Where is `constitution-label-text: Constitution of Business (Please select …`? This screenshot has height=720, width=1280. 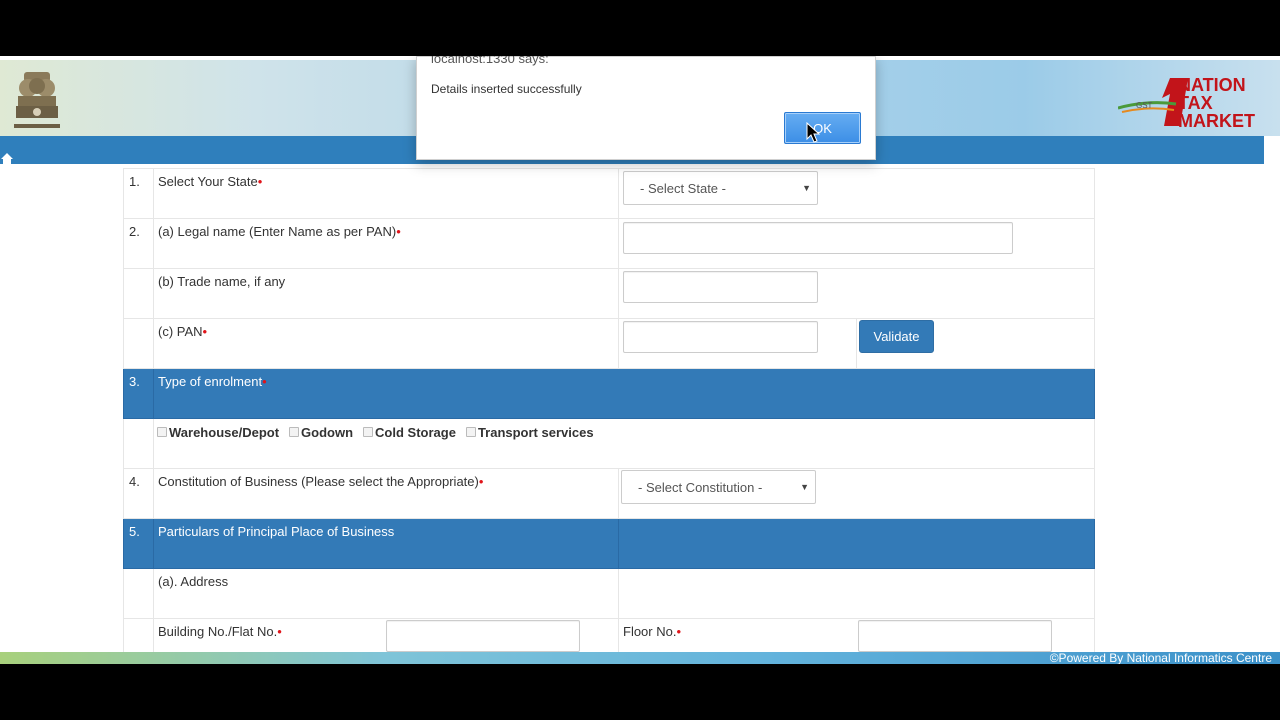 constitution-label-text: Constitution of Business (Please select … is located at coordinates (318, 481).